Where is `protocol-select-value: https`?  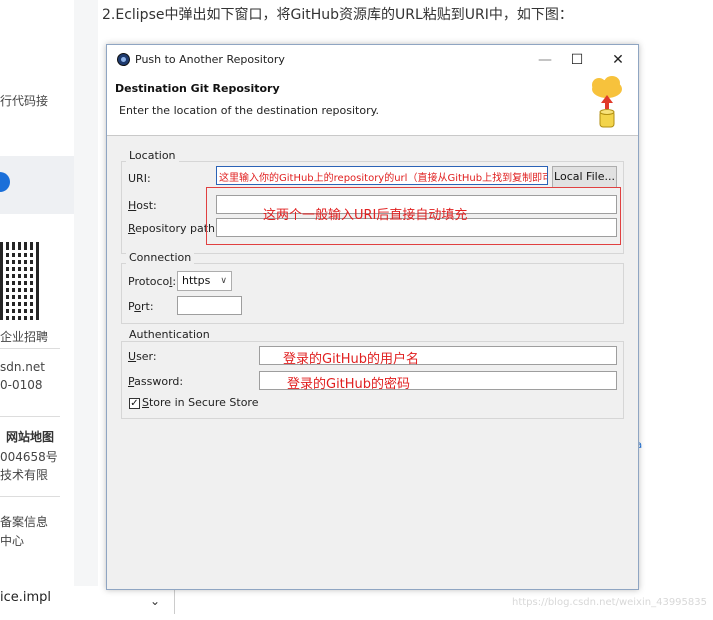 protocol-select-value: https is located at coordinates (196, 280).